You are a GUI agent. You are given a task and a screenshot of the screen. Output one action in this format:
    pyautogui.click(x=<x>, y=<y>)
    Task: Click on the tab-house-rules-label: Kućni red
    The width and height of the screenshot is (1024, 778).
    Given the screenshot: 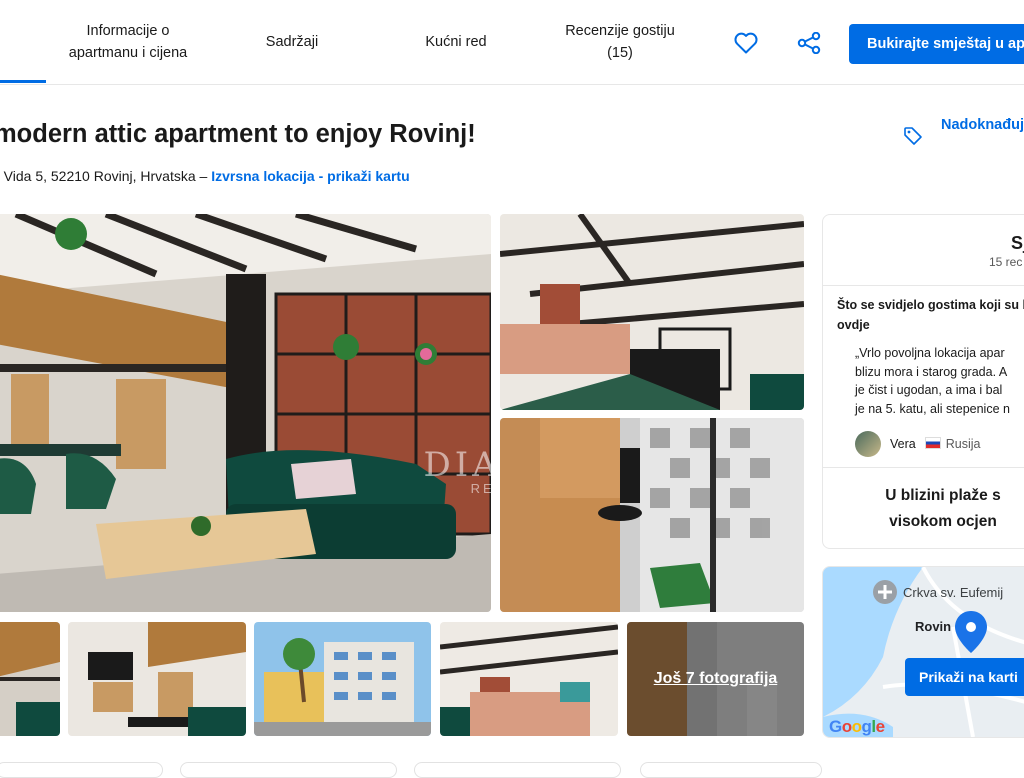 What is the action you would take?
    pyautogui.click(x=456, y=42)
    